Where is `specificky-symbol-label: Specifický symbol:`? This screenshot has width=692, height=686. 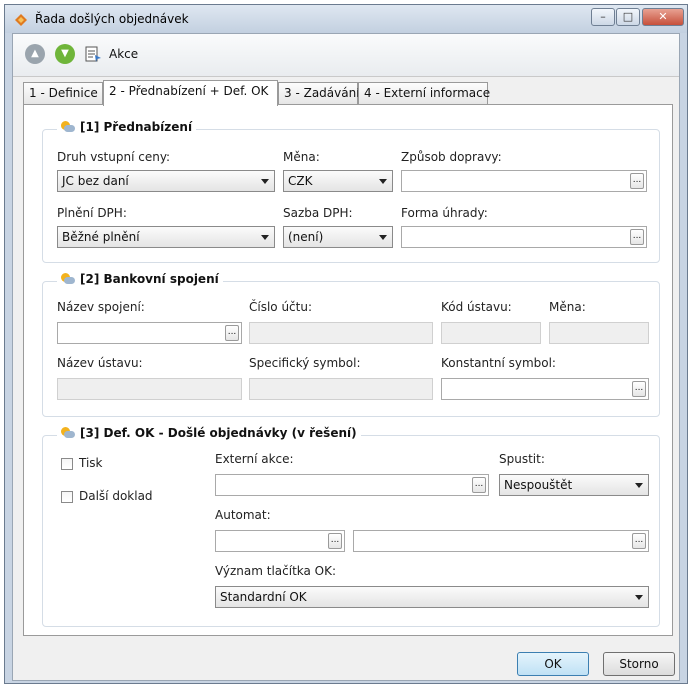 specificky-symbol-label: Specifický symbol: is located at coordinates (305, 363).